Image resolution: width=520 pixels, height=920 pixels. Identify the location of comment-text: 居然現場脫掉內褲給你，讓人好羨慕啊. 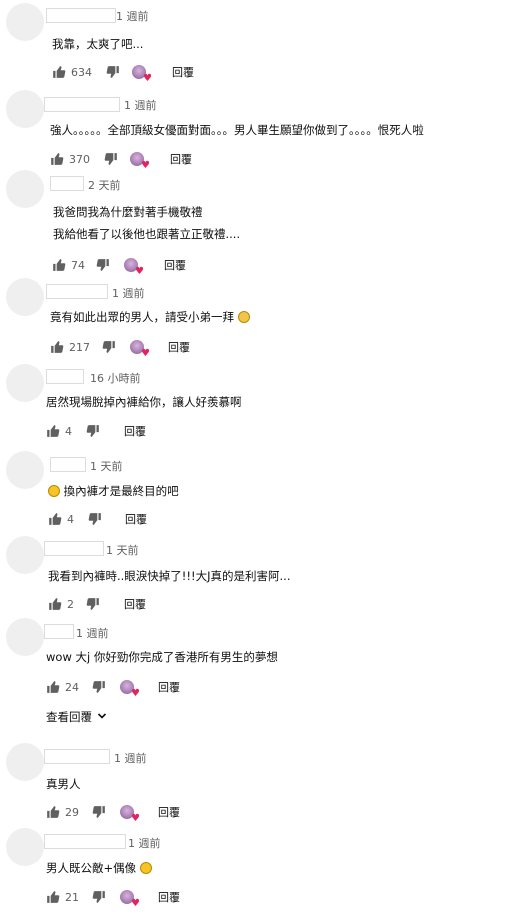
(144, 402).